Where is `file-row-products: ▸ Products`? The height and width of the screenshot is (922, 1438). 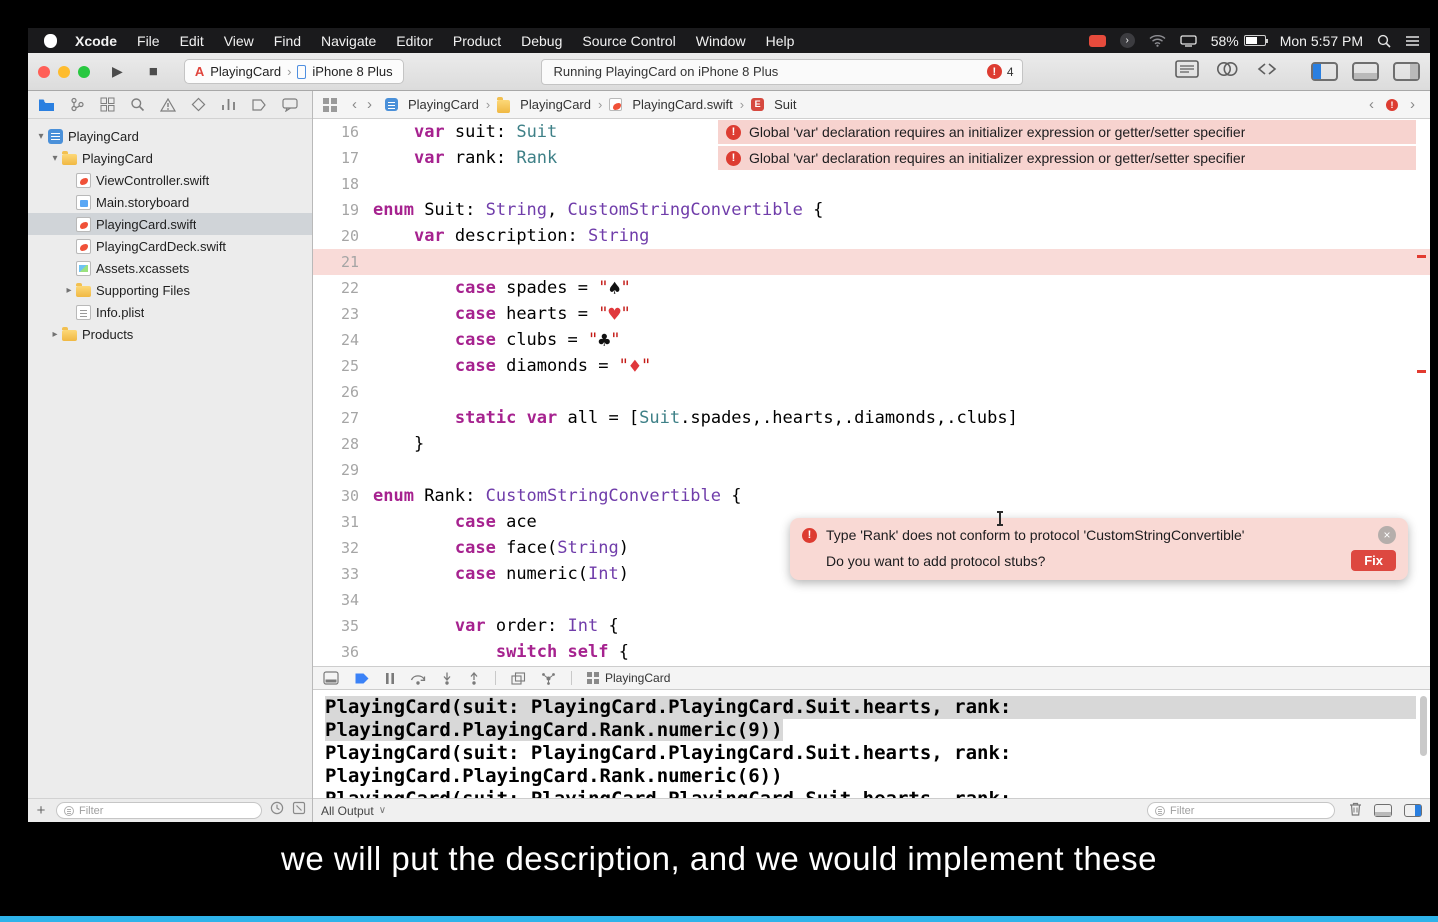 file-row-products: ▸ Products is located at coordinates (170, 334).